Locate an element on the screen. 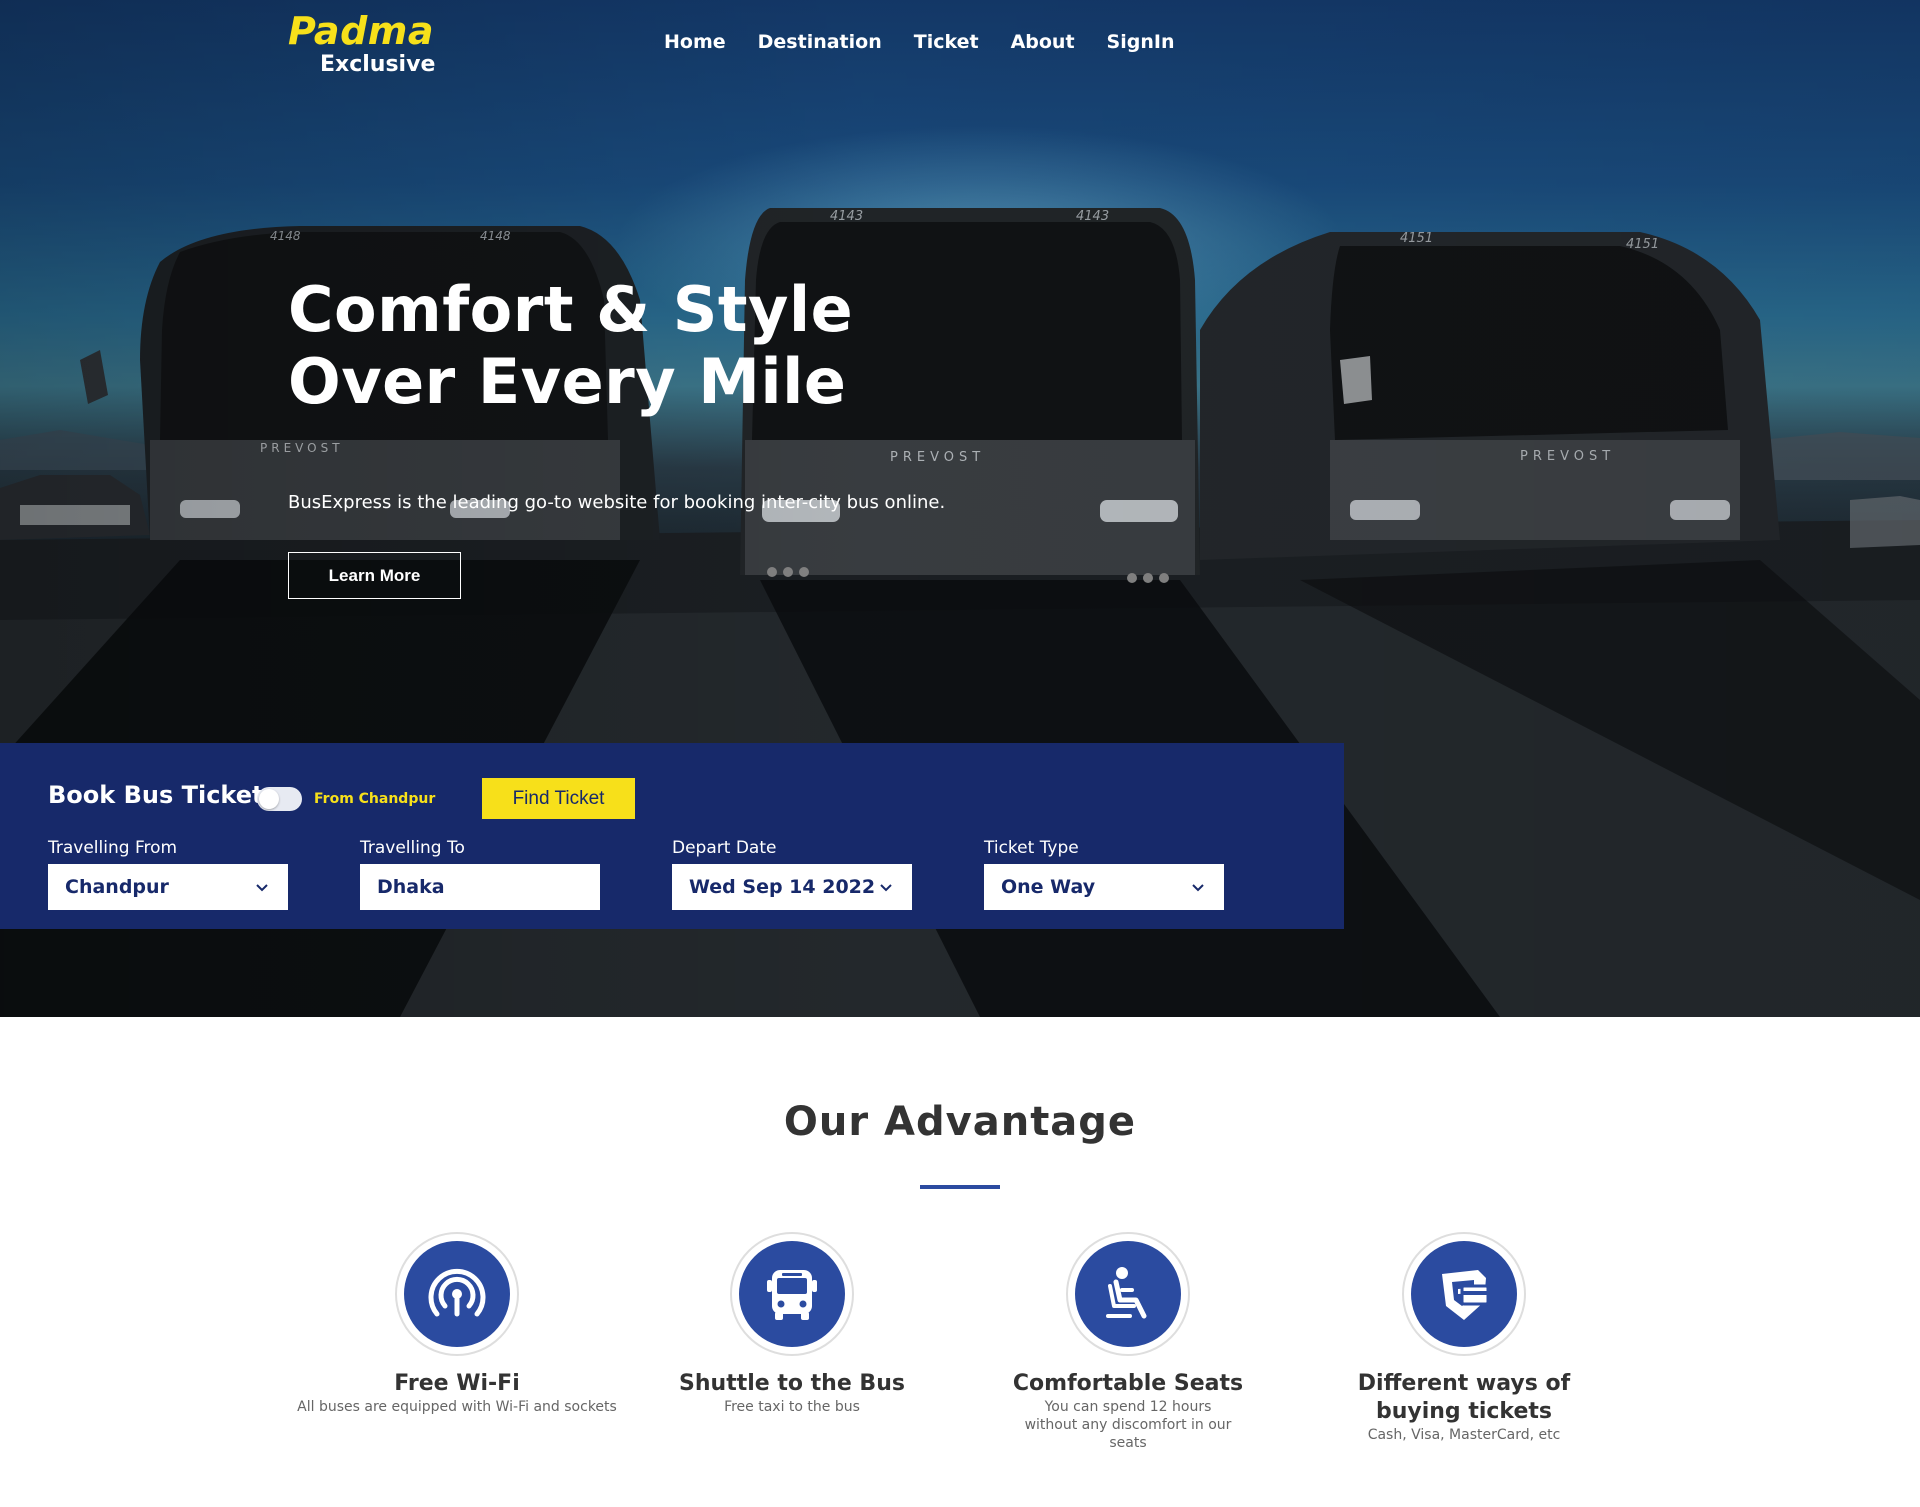 Image resolution: width=1920 pixels, height=1507 pixels. learn-more-button: Learn More is located at coordinates (374, 575).